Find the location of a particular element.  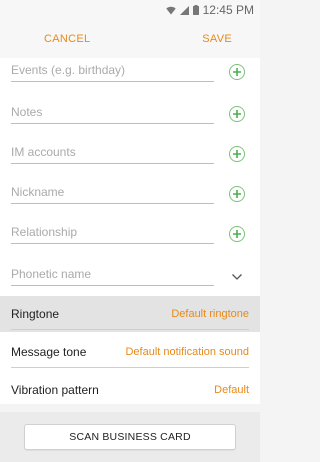

wifi-icon is located at coordinates (170, 10).